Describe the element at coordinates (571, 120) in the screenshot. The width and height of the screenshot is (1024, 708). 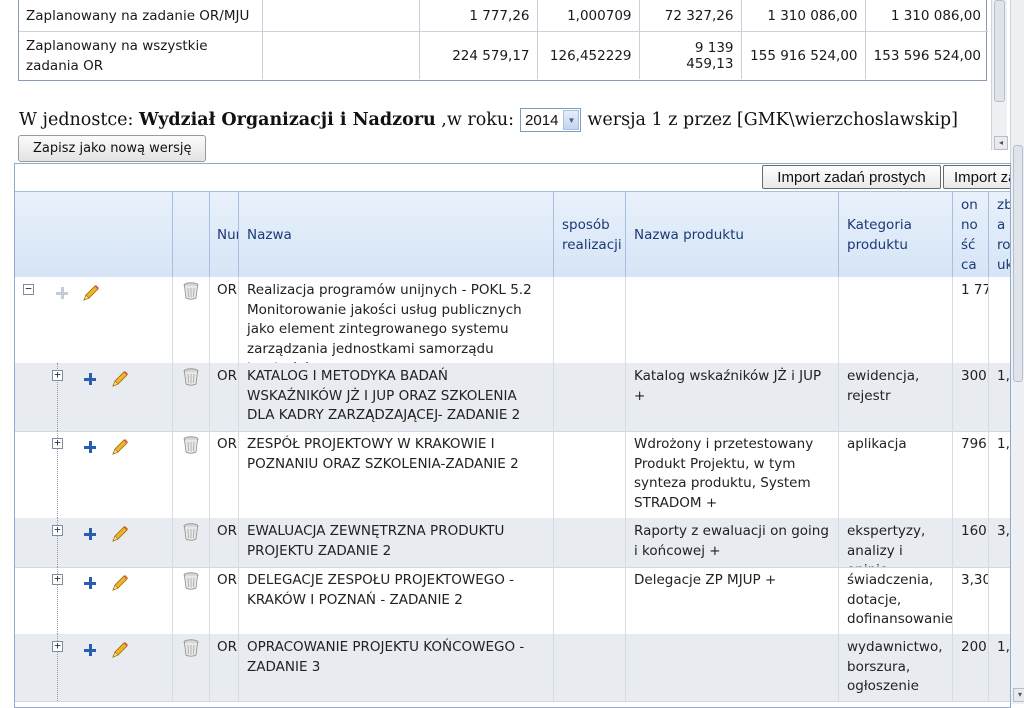
I see `chevron-down-icon: ▼` at that location.